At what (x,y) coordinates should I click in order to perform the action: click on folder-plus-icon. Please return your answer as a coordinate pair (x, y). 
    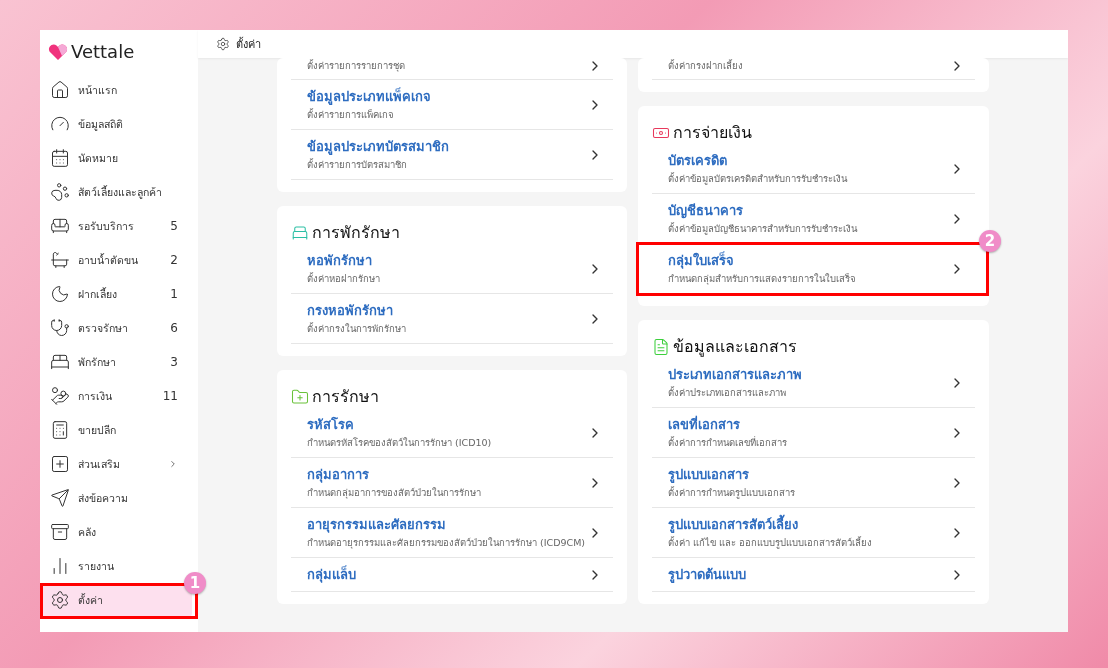
    Looking at the image, I should click on (300, 397).